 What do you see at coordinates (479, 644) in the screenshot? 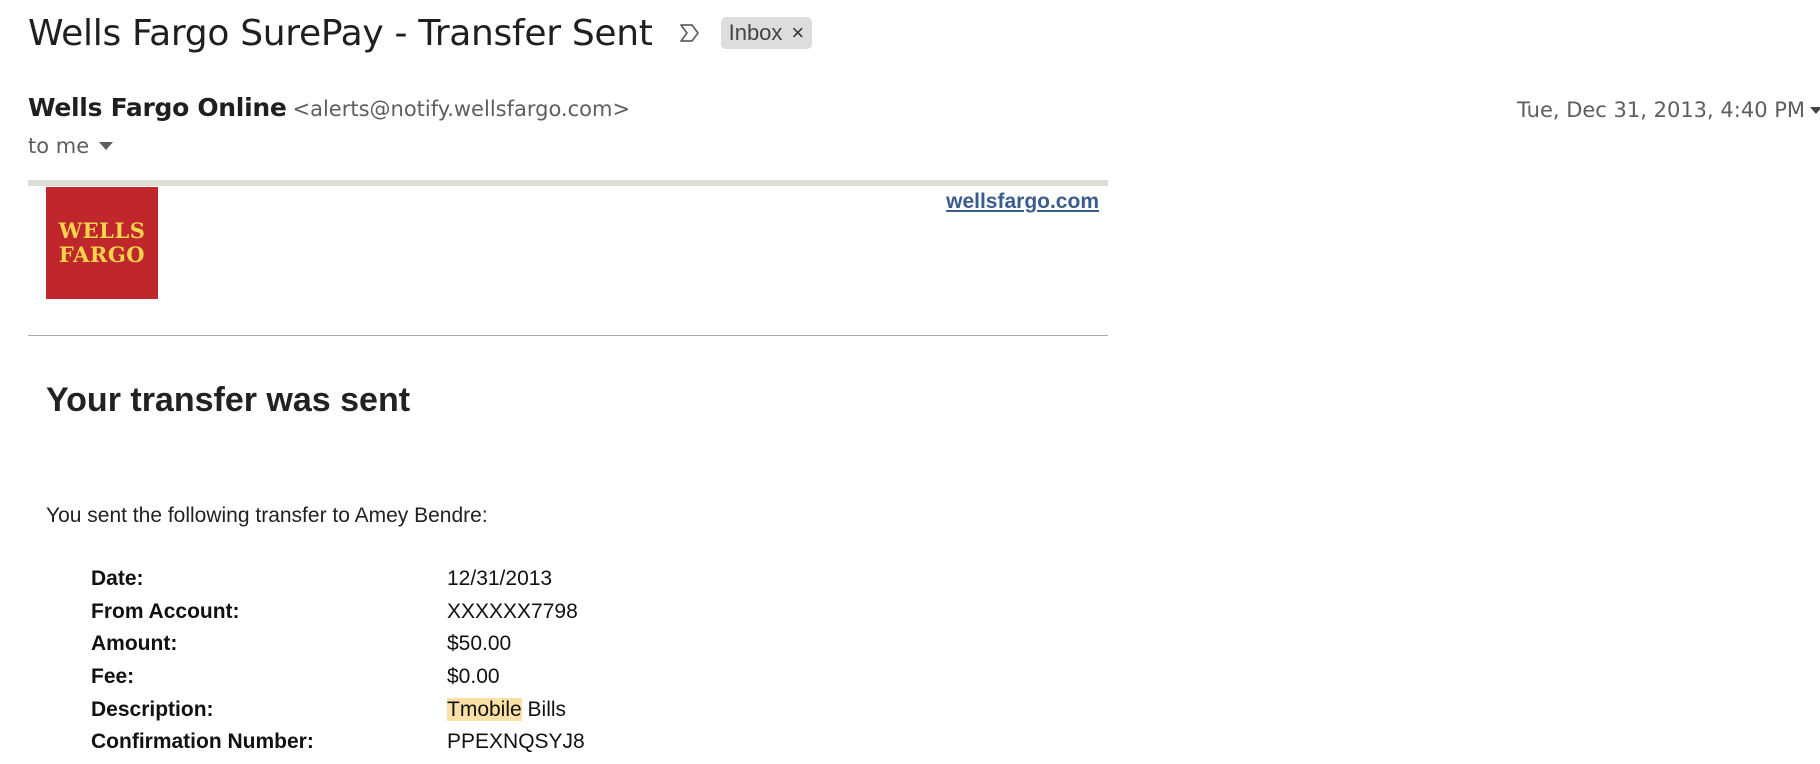
I see `detail-value: $50.00` at bounding box center [479, 644].